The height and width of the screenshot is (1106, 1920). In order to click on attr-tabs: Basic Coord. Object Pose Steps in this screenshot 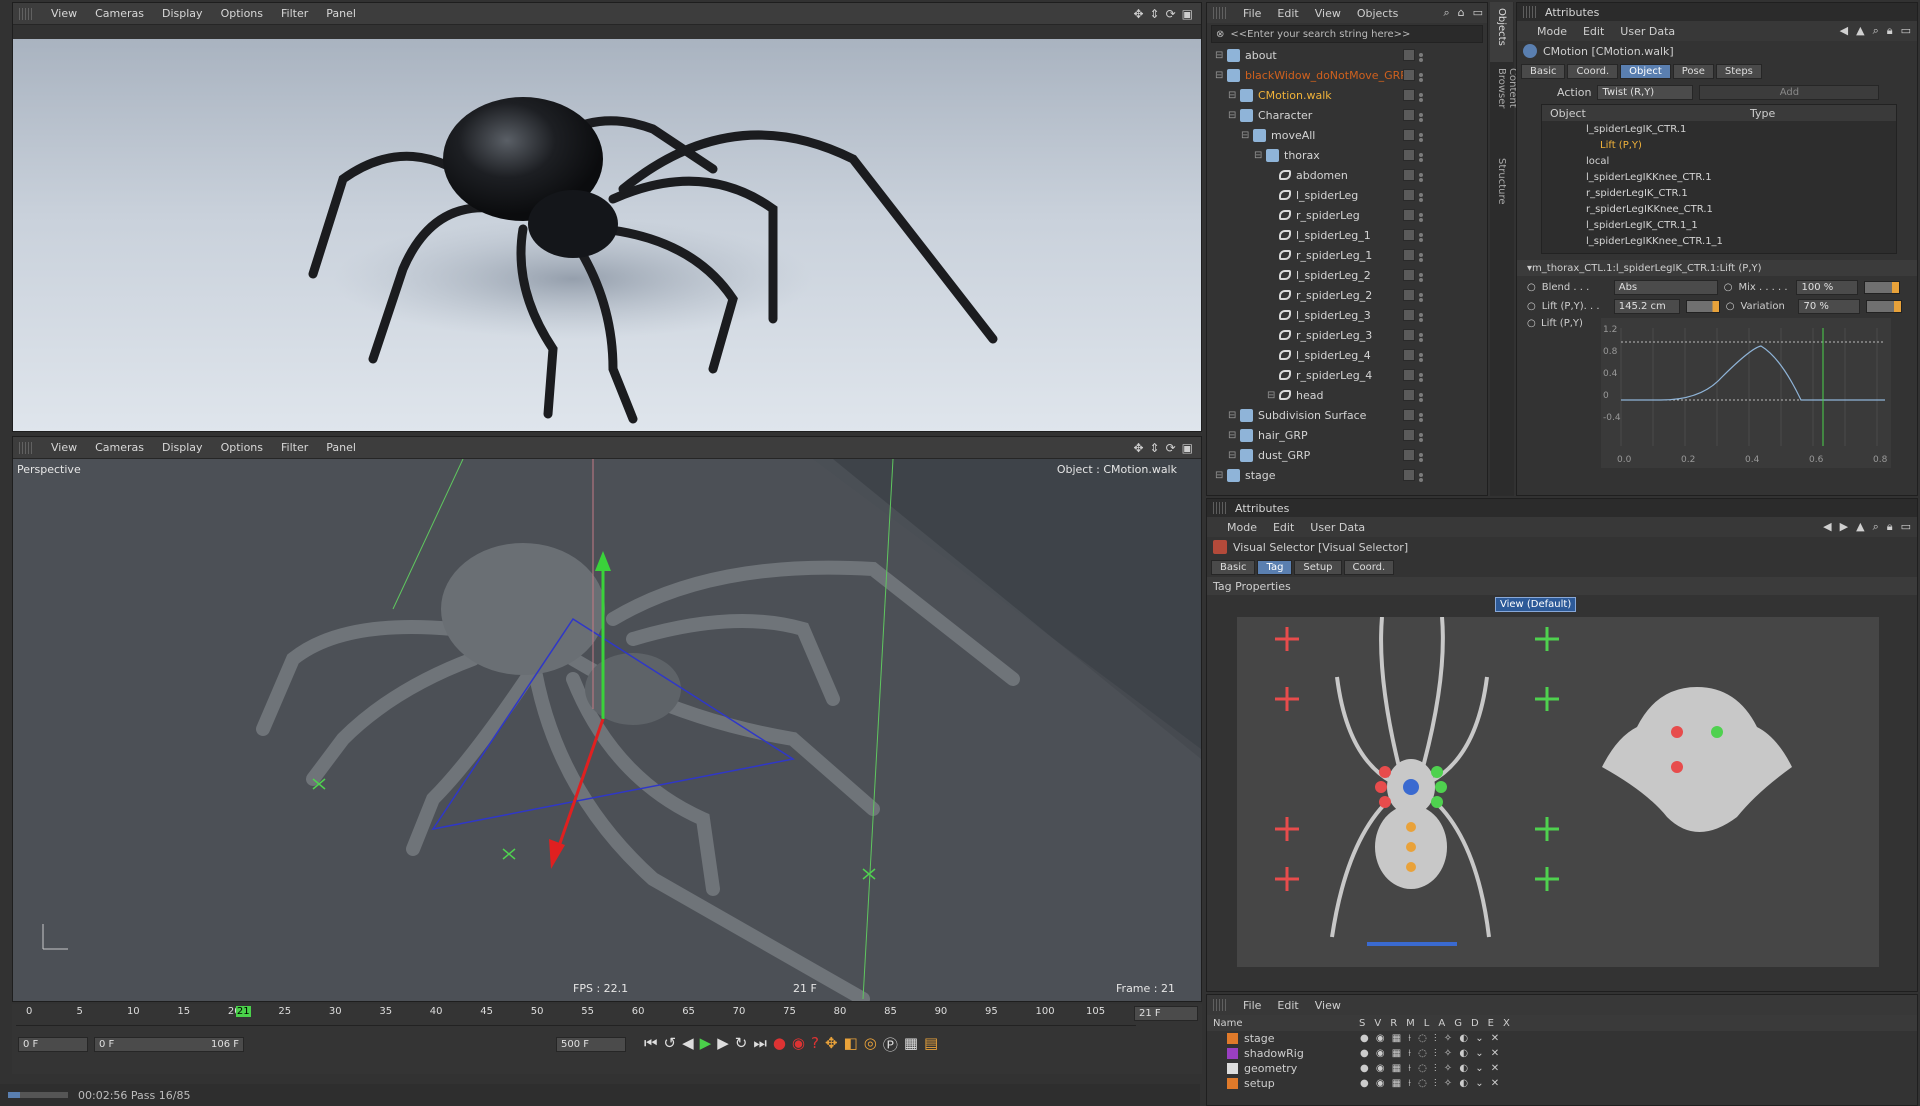, I will do `click(1717, 71)`.